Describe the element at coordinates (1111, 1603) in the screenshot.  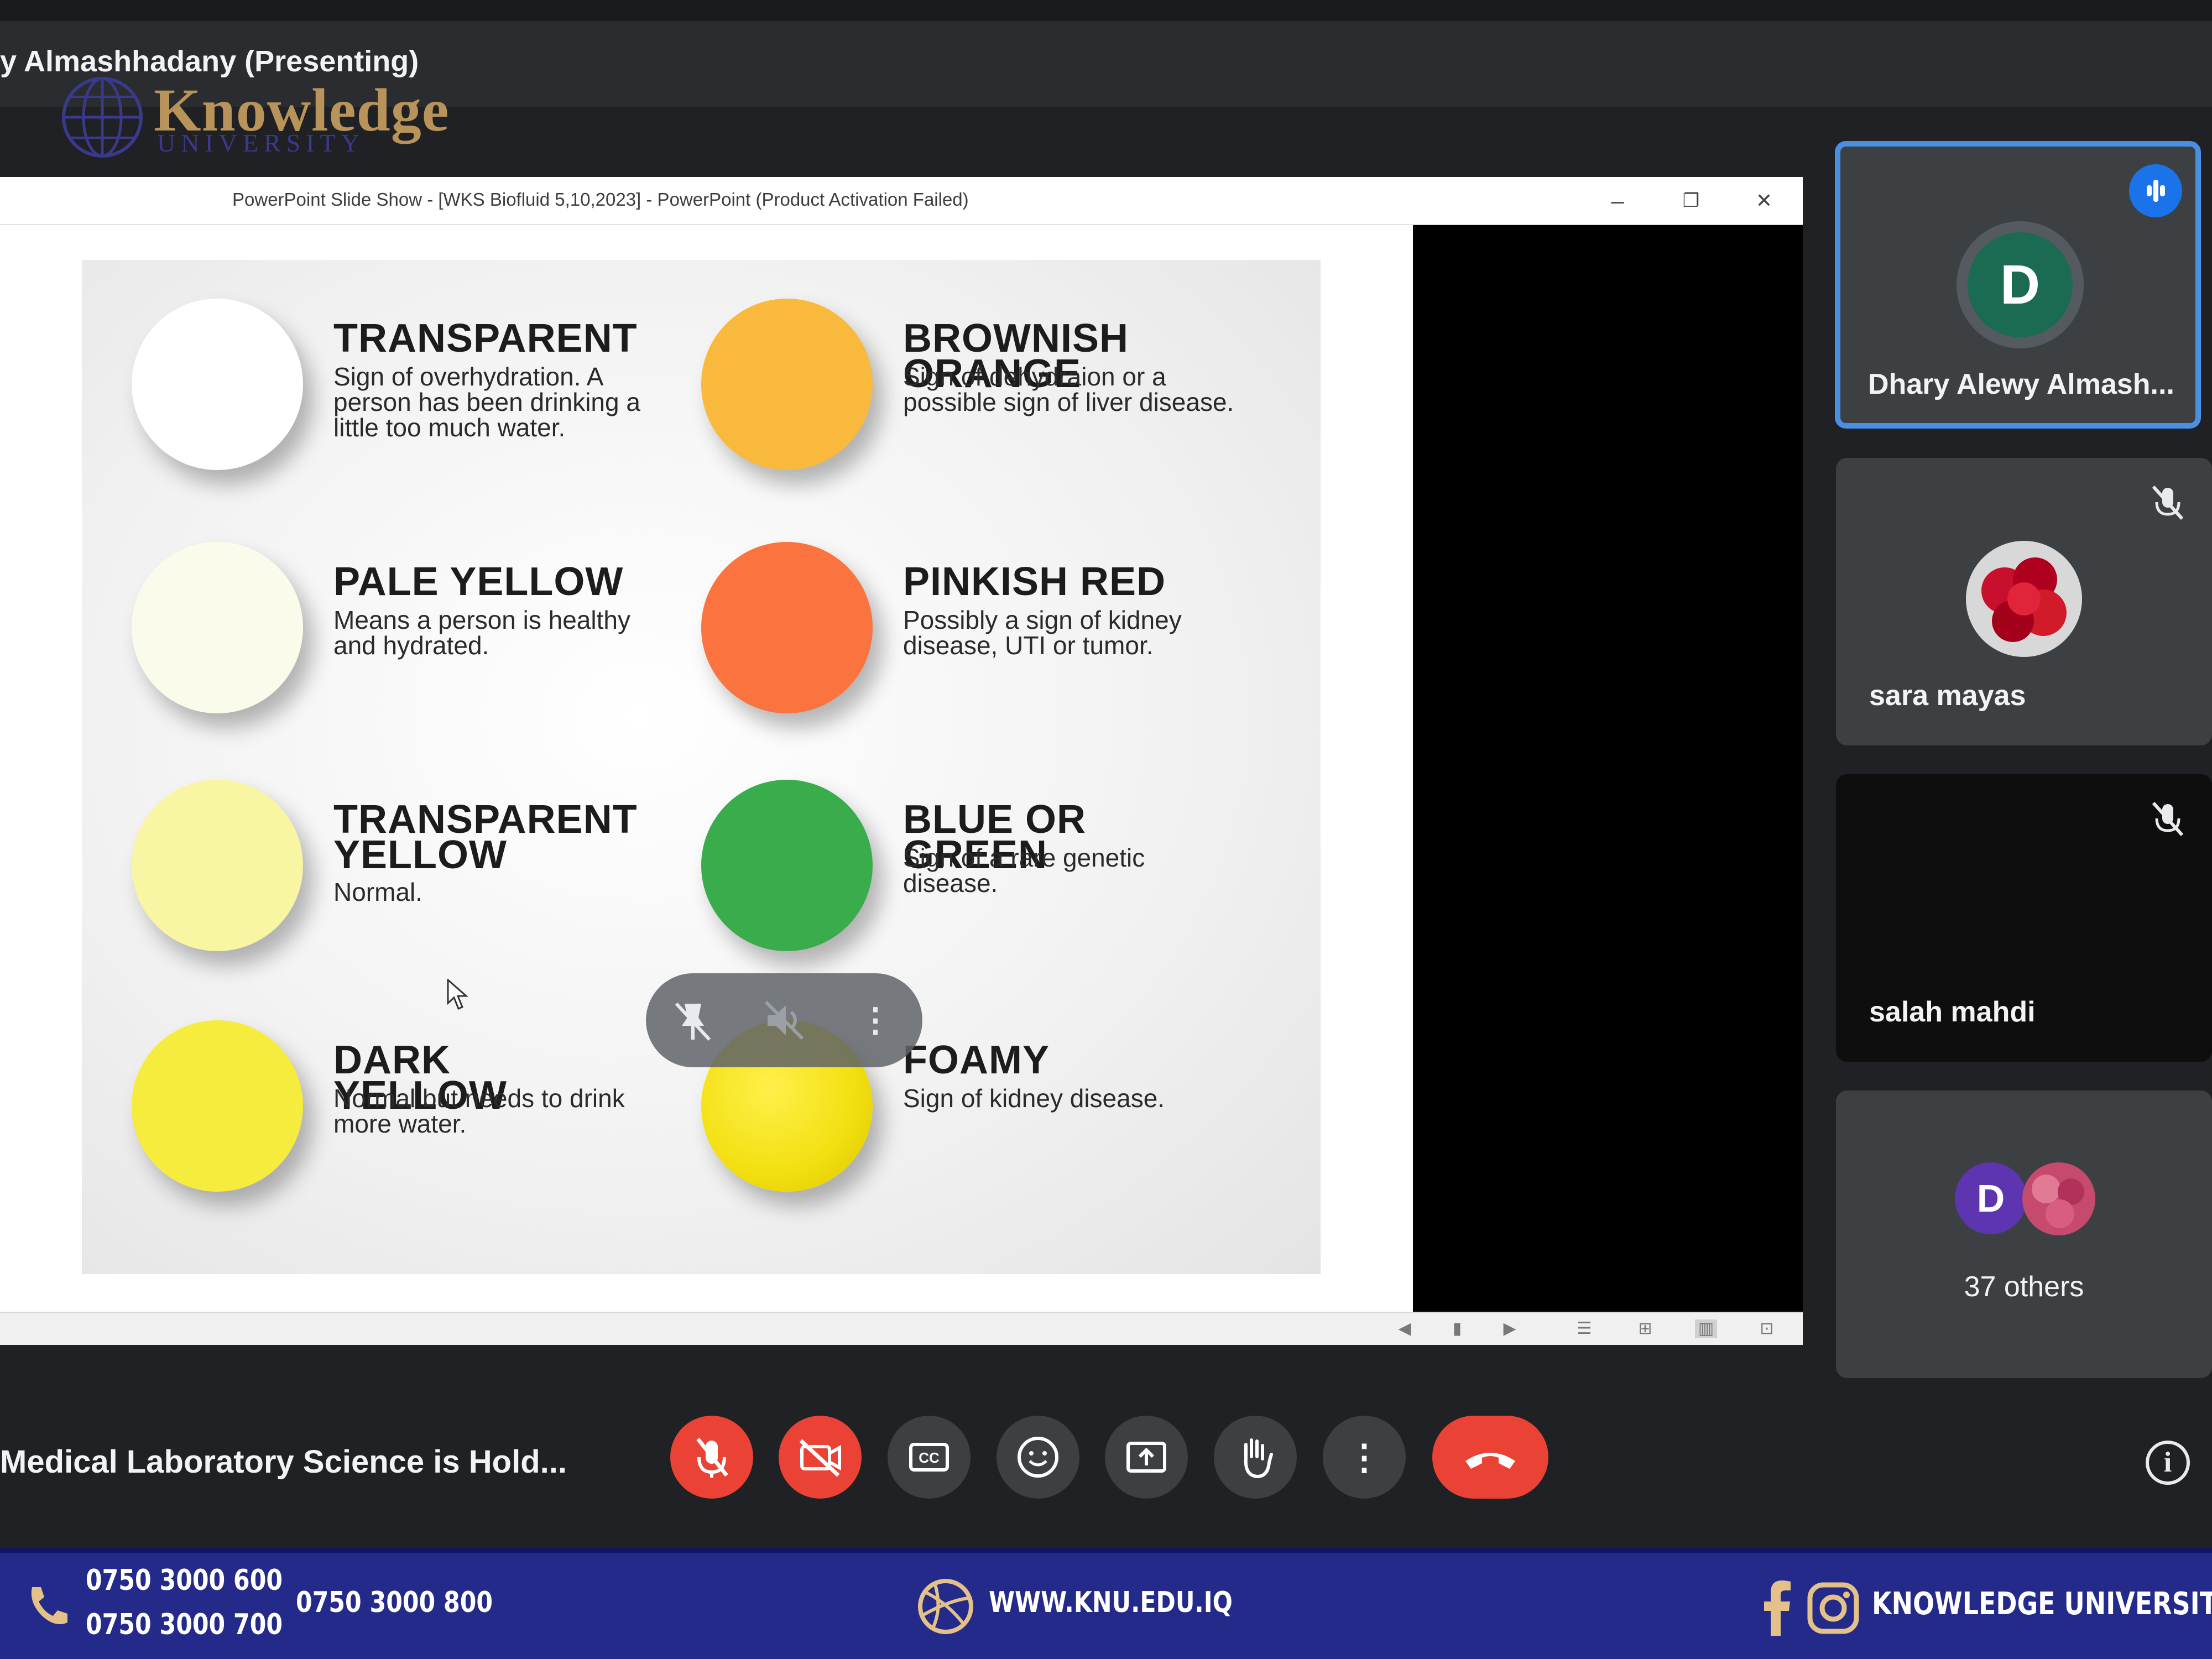
I see `website-link: WWW.KNU.EDU.IQ` at that location.